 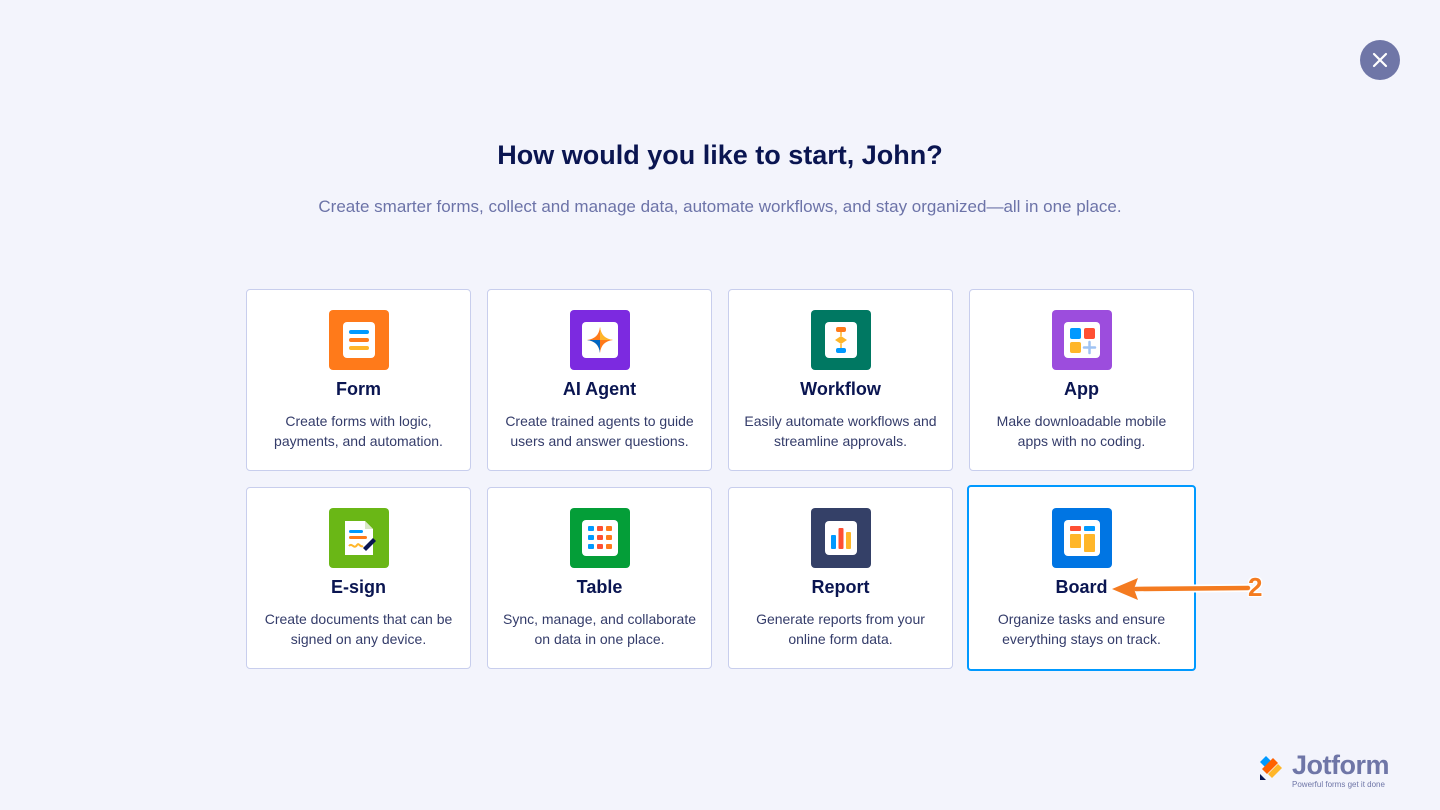 What do you see at coordinates (599, 389) in the screenshot?
I see `card-title: AI Agent` at bounding box center [599, 389].